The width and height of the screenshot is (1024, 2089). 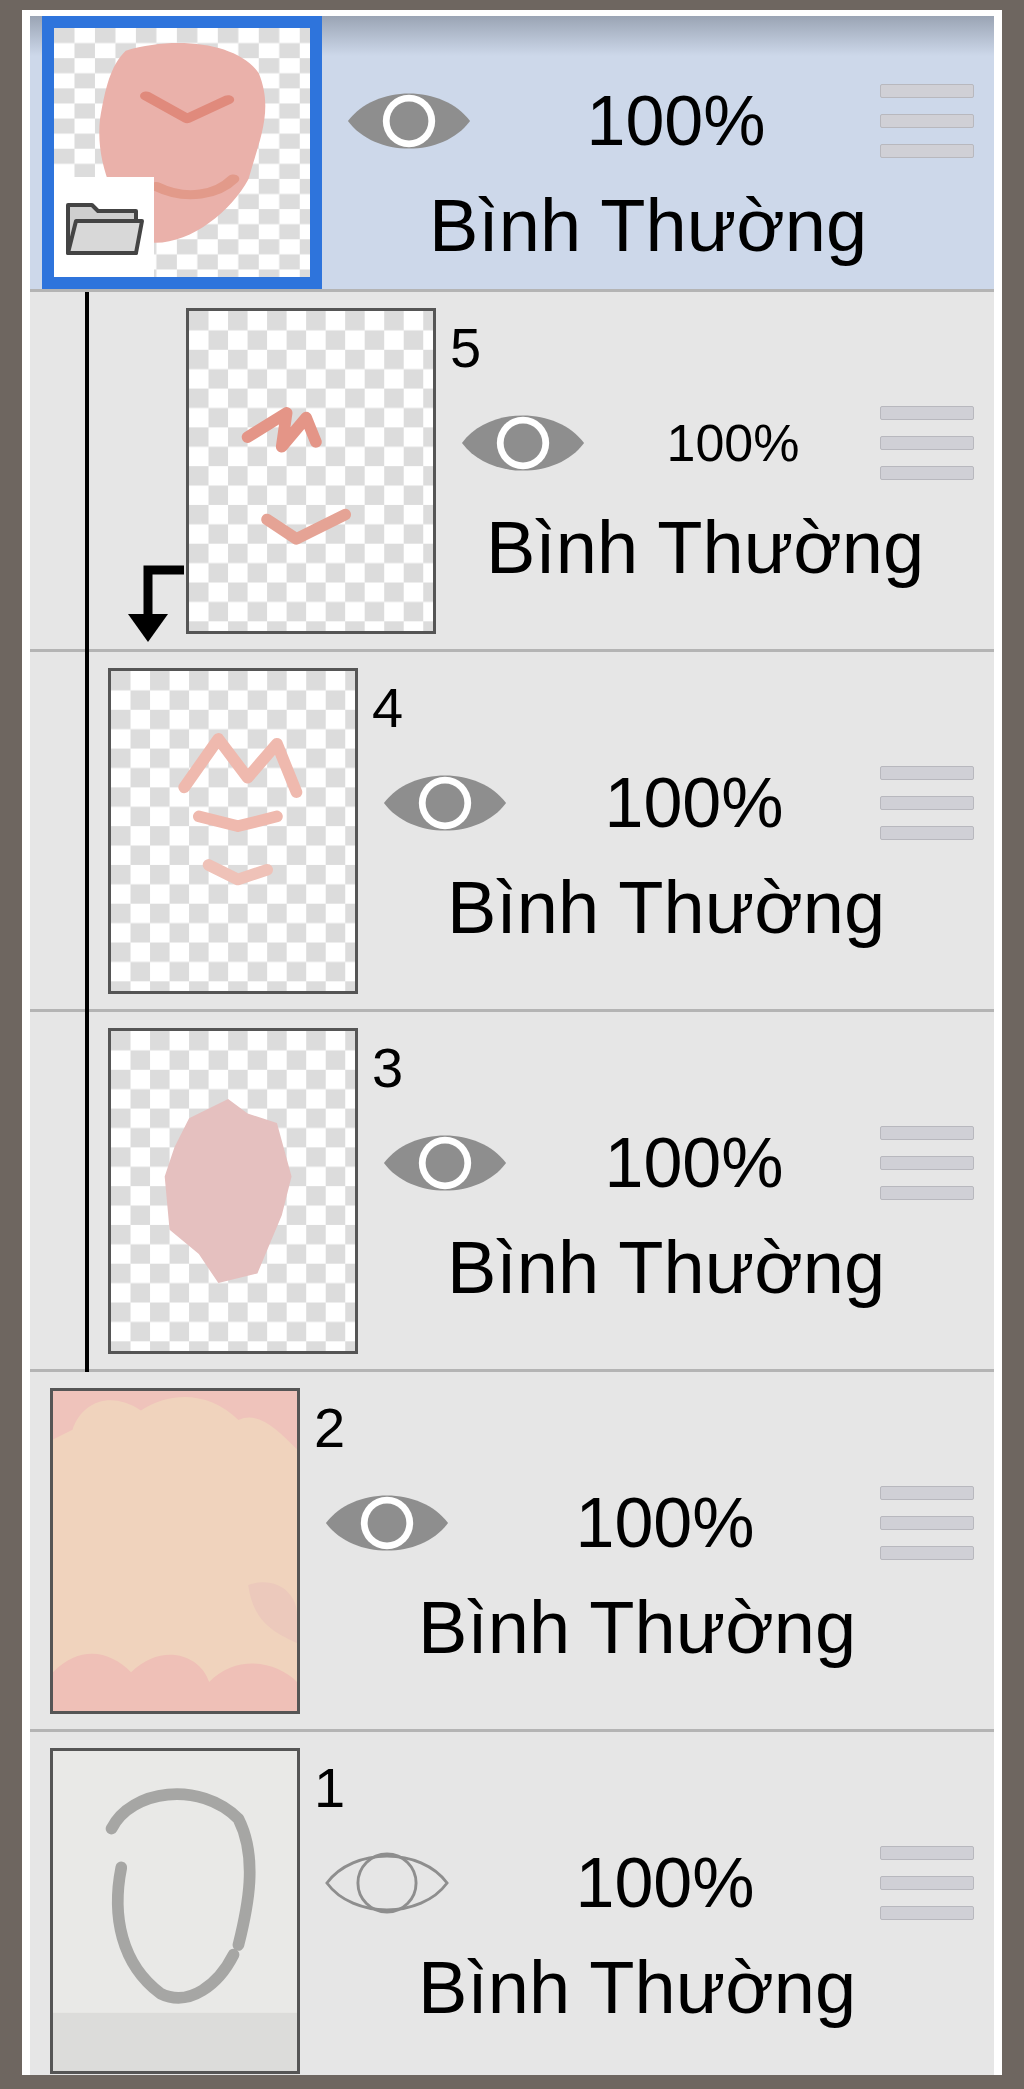 I want to click on layer-number: 5, so click(x=466, y=347).